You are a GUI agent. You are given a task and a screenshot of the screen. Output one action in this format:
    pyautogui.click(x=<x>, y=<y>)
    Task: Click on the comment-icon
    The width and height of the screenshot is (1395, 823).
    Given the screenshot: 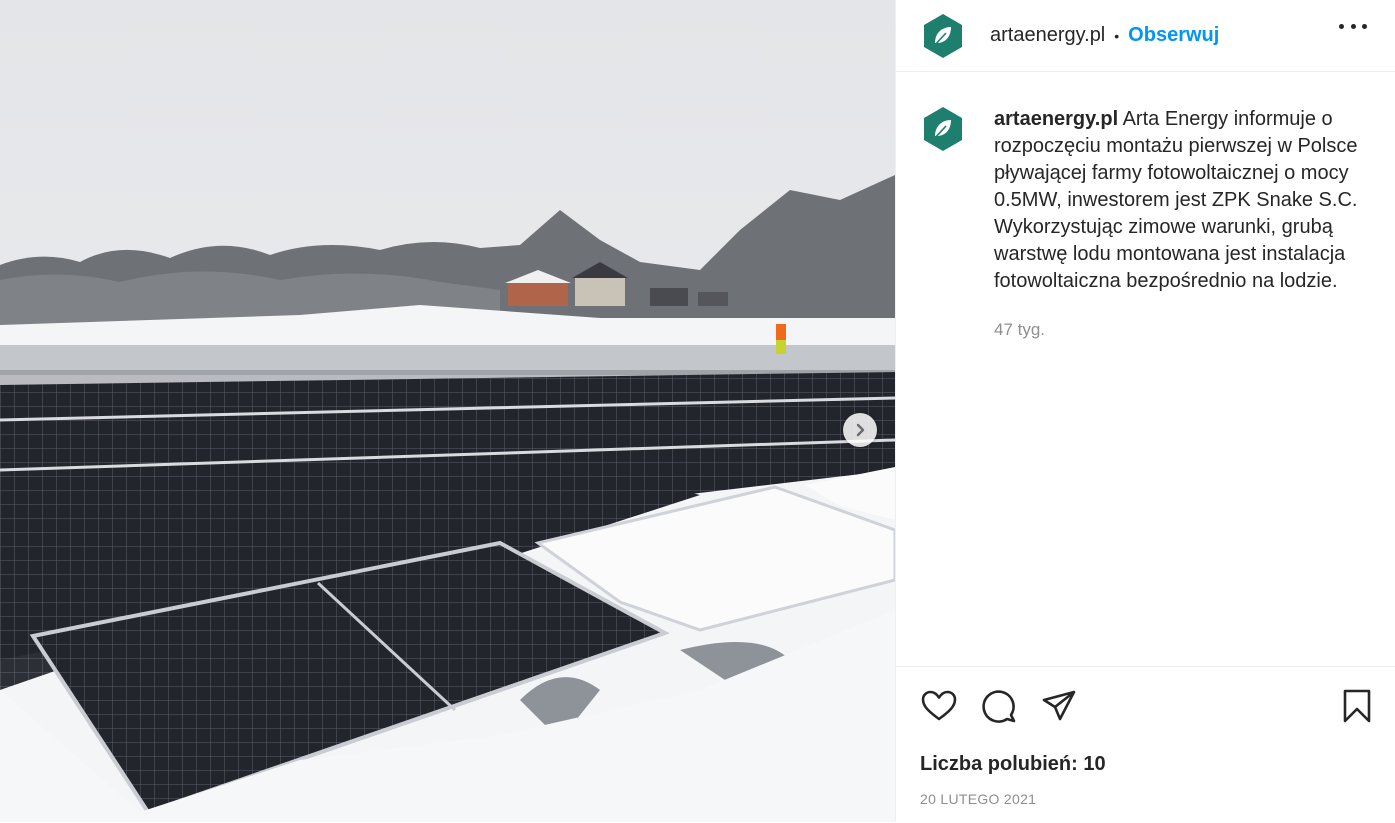 What is the action you would take?
    pyautogui.click(x=999, y=706)
    